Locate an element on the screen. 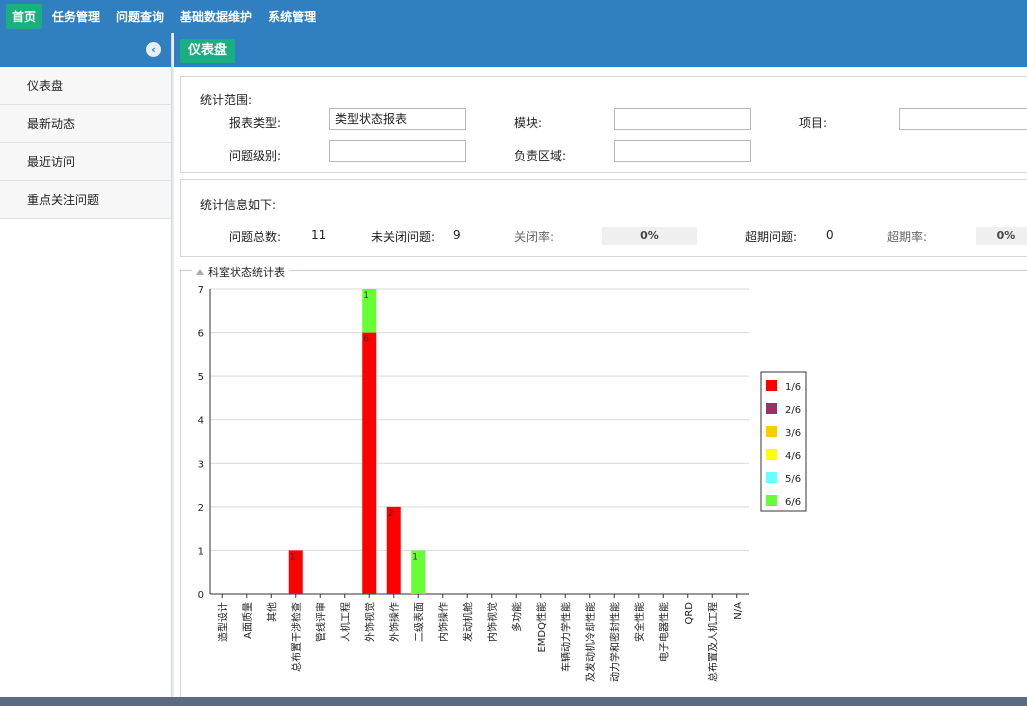 Image resolution: width=1027 pixels, height=706 pixels. overdue-issues-label: 超期问题: is located at coordinates (771, 237).